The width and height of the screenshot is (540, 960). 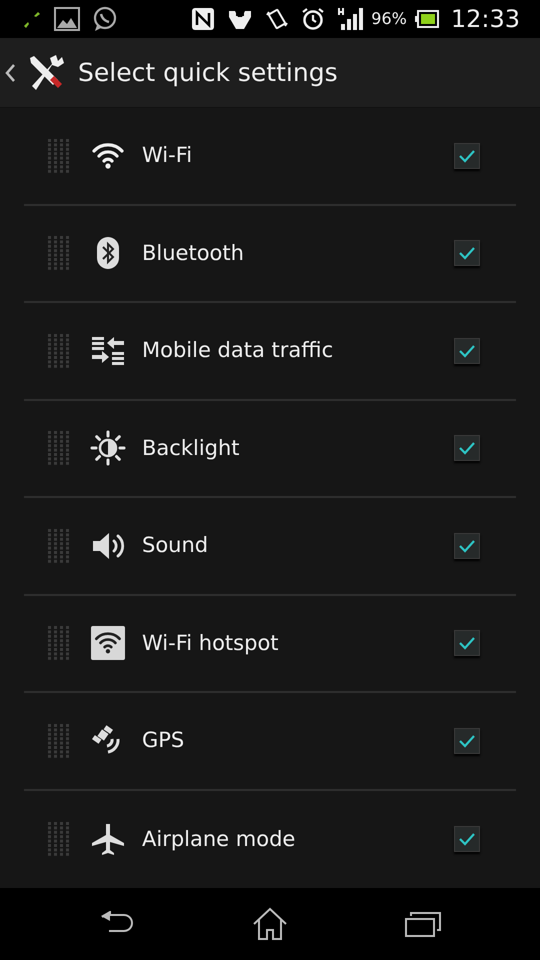 I want to click on battery-percentage: 96%, so click(x=389, y=19).